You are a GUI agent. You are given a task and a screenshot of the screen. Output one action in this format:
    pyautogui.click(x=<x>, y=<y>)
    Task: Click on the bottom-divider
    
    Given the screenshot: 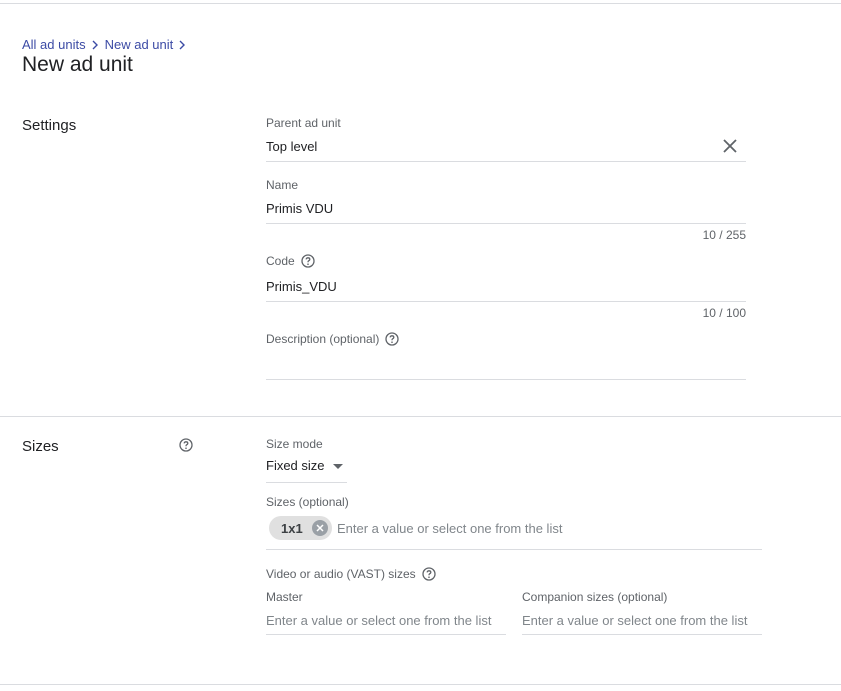 What is the action you would take?
    pyautogui.click(x=420, y=684)
    